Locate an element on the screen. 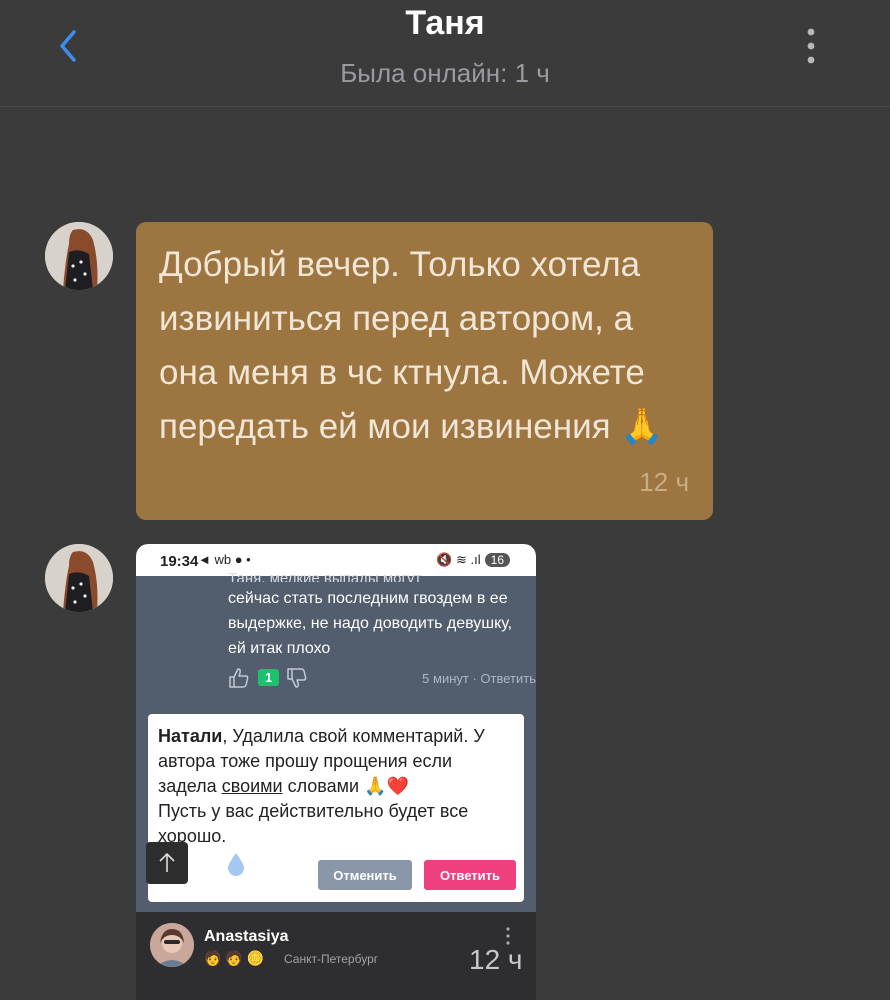 The image size is (890, 1000). author-city: Санкт-Петербург is located at coordinates (331, 959).